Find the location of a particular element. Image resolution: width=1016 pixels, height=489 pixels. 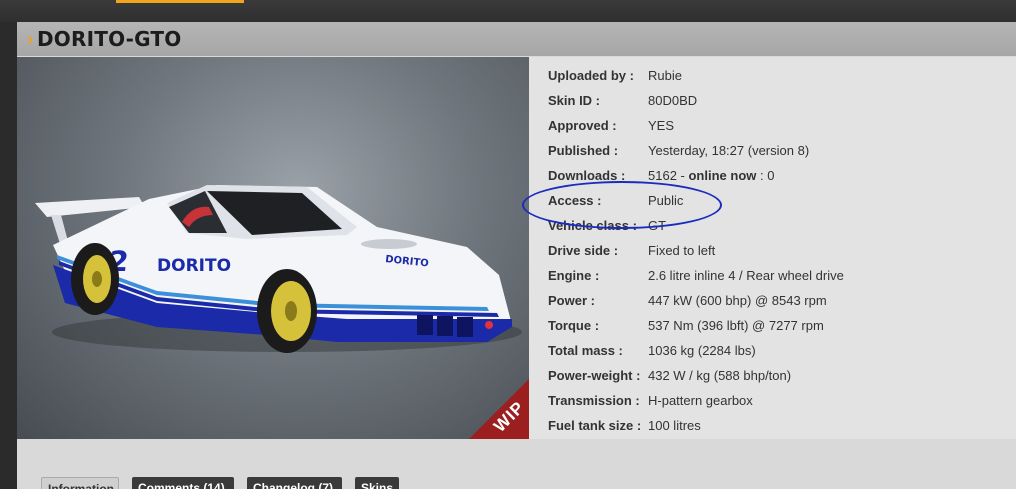

tab-information: Information is located at coordinates (80, 483).